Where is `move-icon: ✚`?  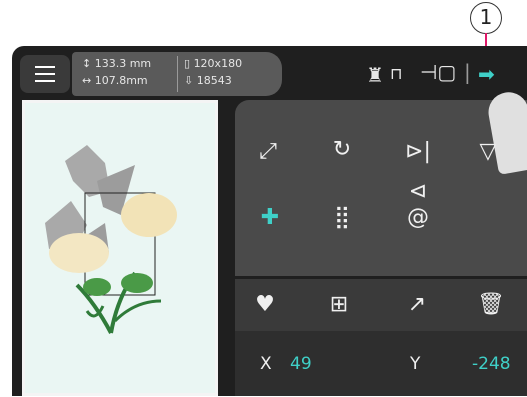
move-icon: ✚ is located at coordinates (270, 218).